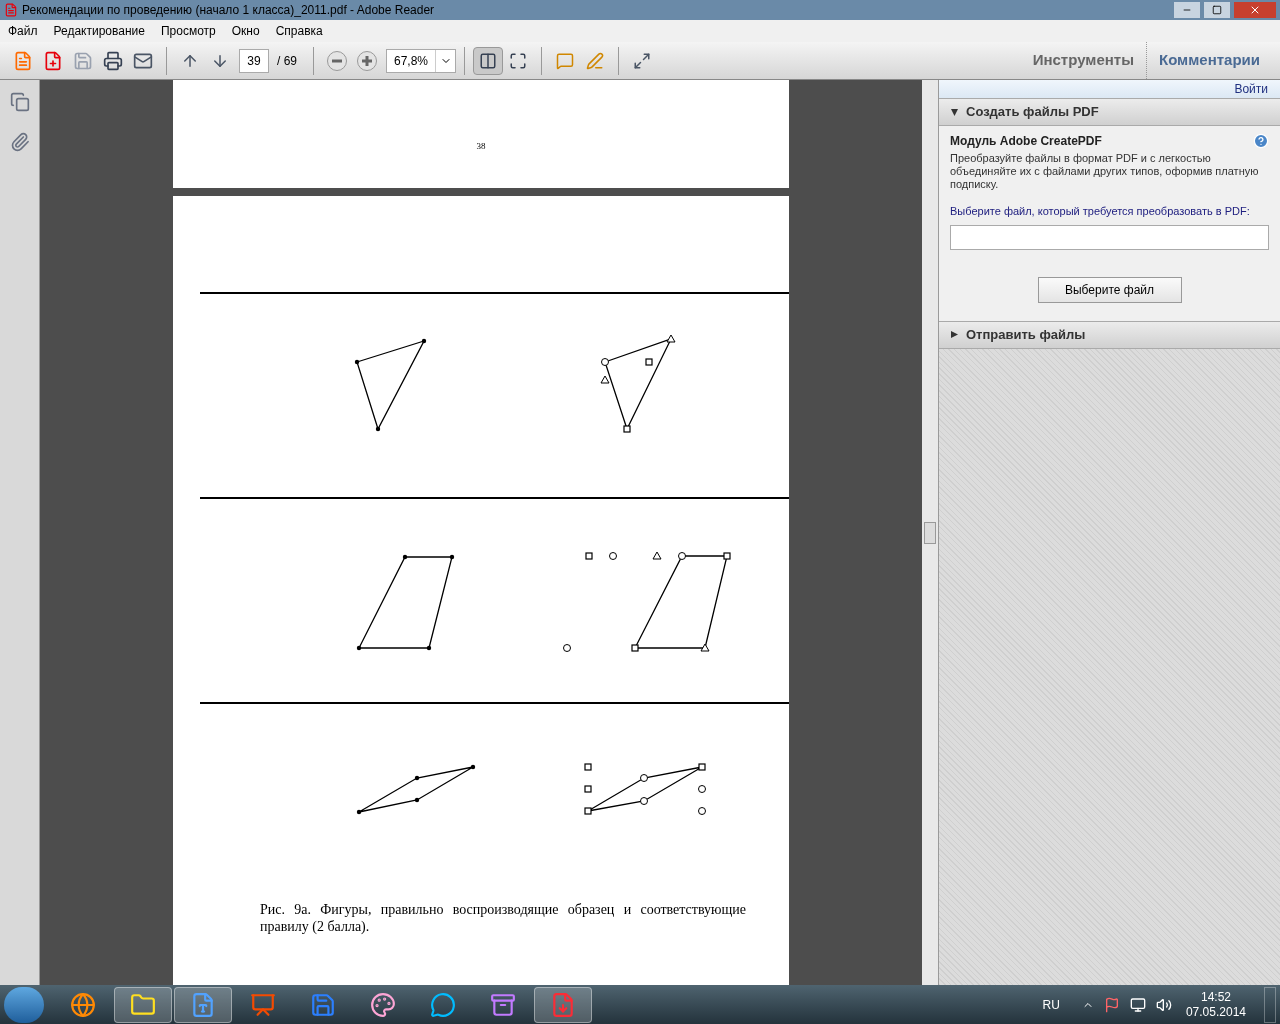  Describe the element at coordinates (642, 60) in the screenshot. I see `expand-icon` at that location.